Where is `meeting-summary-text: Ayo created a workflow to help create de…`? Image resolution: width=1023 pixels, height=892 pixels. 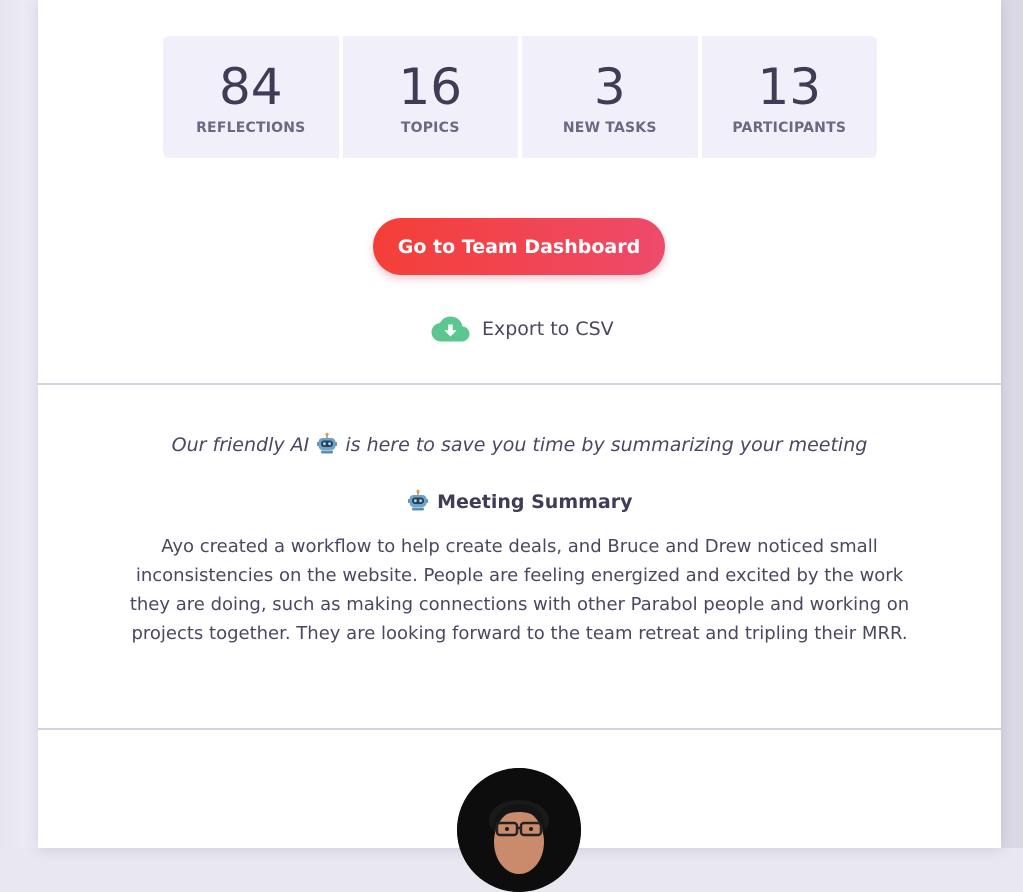
meeting-summary-text: Ayo created a workflow to help create de… is located at coordinates (519, 590).